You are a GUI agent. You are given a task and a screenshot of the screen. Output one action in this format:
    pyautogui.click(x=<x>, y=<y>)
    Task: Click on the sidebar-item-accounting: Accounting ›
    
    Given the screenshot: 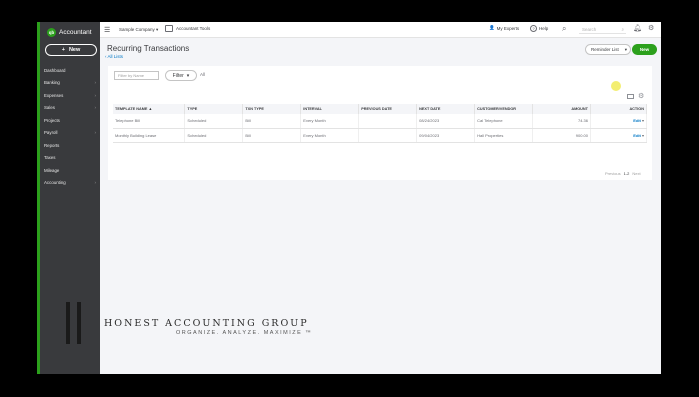 What is the action you would take?
    pyautogui.click(x=70, y=183)
    